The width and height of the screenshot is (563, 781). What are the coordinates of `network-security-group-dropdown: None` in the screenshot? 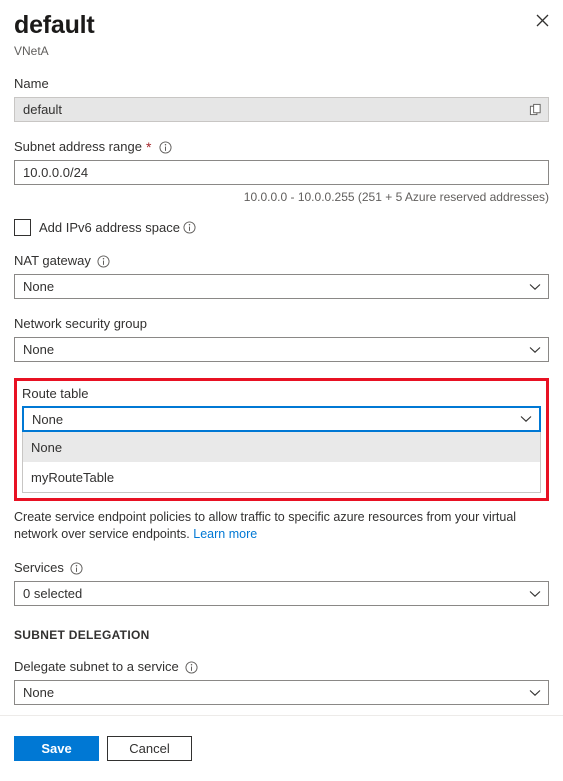 It's located at (281, 349).